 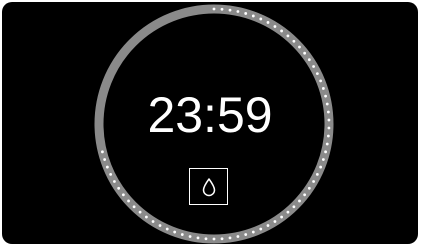 I want to click on time-readout: 23:59, so click(x=210, y=115).